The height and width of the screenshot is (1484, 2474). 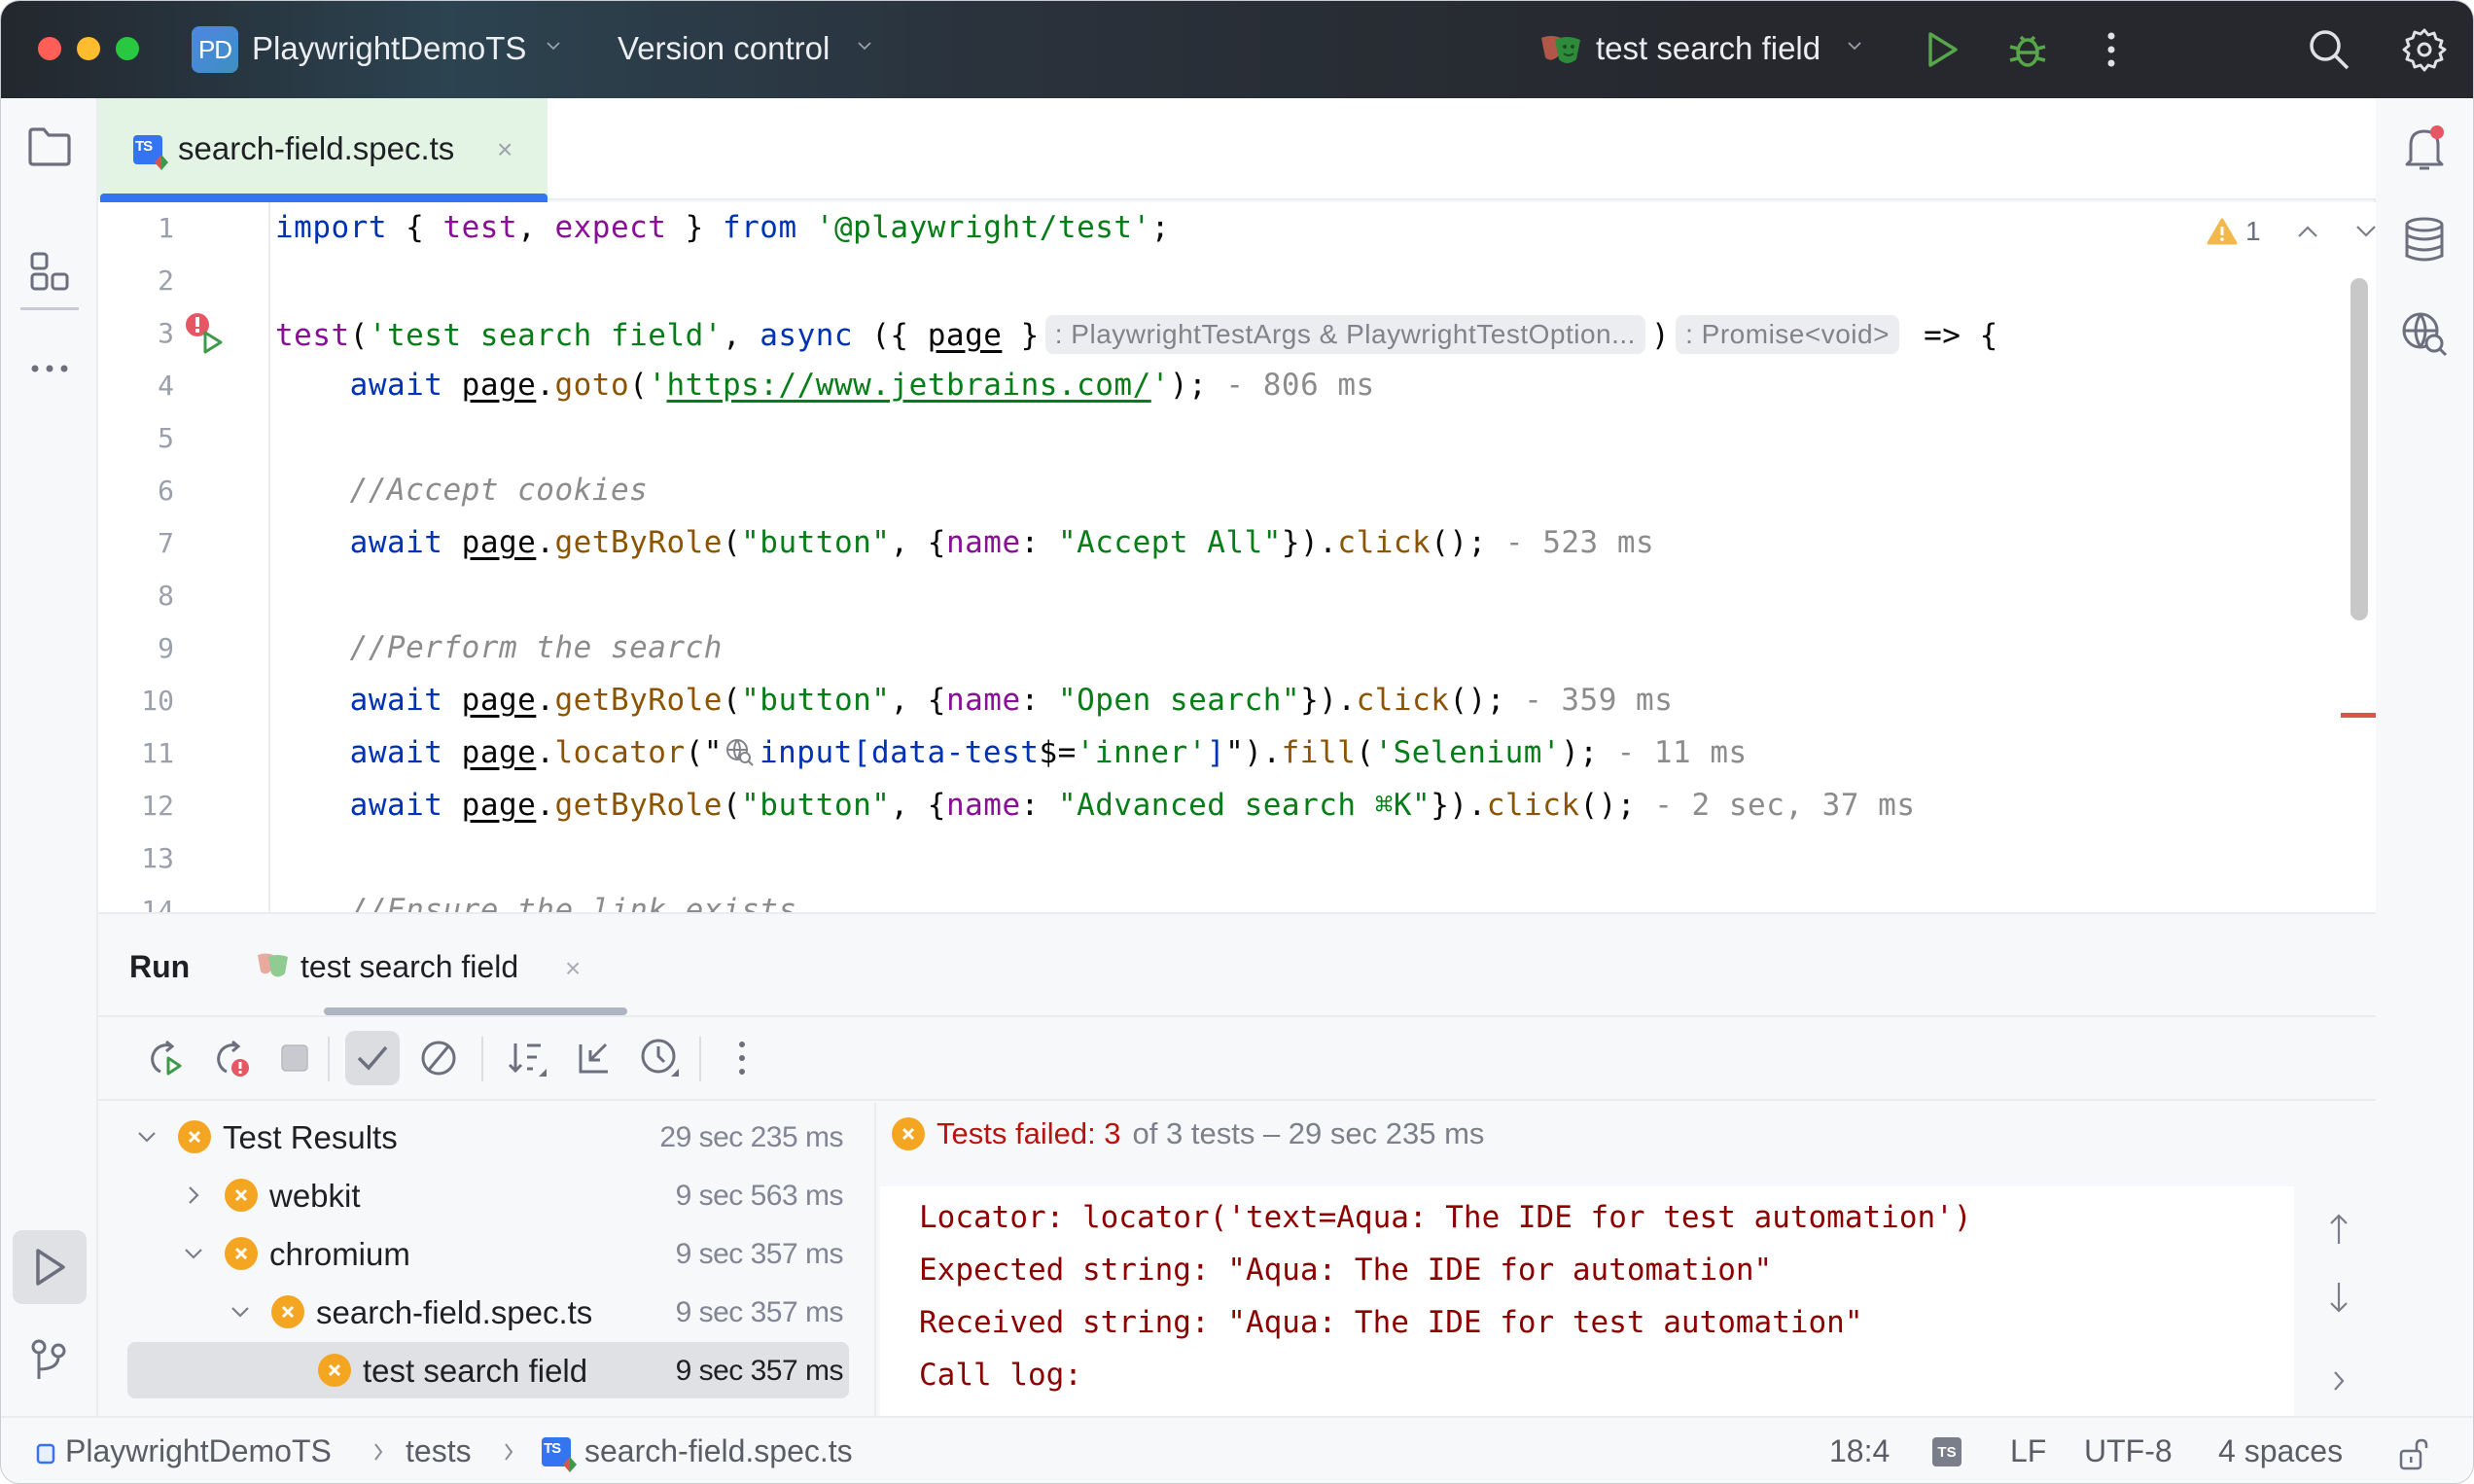 What do you see at coordinates (2338, 1230) in the screenshot?
I see `scroll-up-button` at bounding box center [2338, 1230].